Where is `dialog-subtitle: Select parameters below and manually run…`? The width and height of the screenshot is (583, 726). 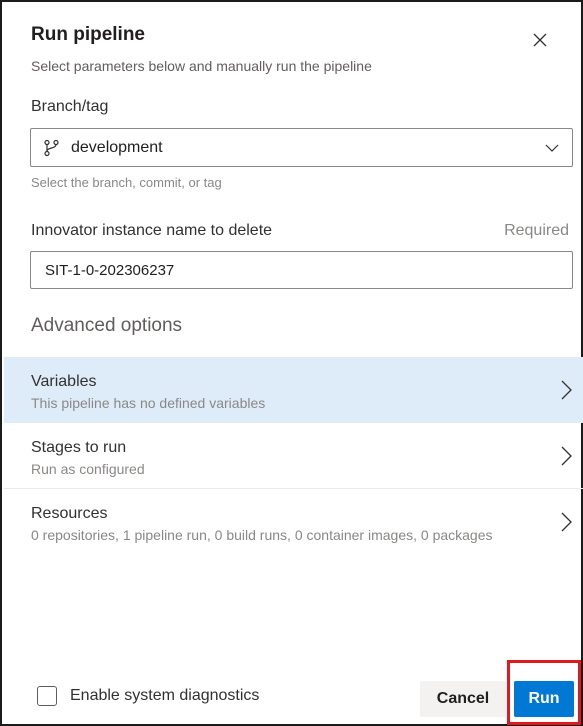 dialog-subtitle: Select parameters below and manually run… is located at coordinates (201, 66).